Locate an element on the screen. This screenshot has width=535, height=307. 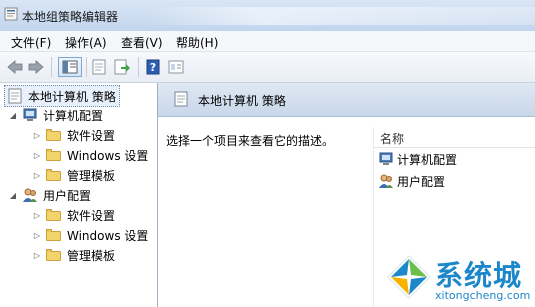
menu-view: 查看(V) is located at coordinates (142, 42).